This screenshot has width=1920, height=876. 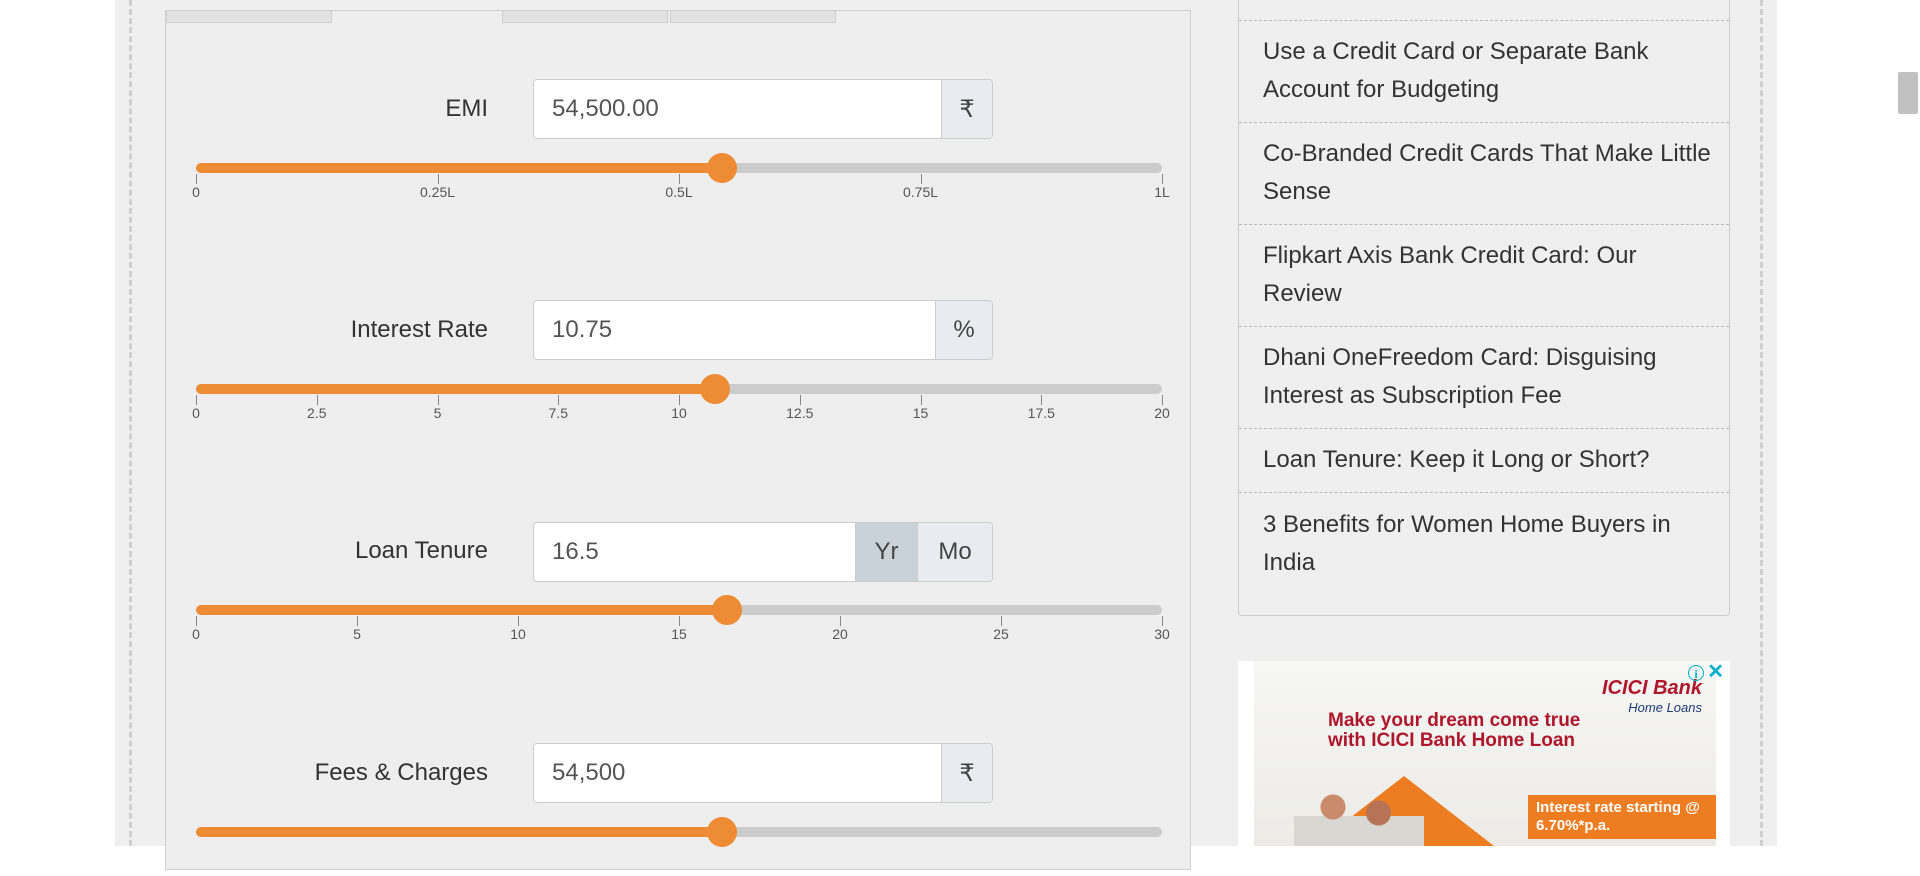 I want to click on percent-addon: %, so click(x=963, y=330).